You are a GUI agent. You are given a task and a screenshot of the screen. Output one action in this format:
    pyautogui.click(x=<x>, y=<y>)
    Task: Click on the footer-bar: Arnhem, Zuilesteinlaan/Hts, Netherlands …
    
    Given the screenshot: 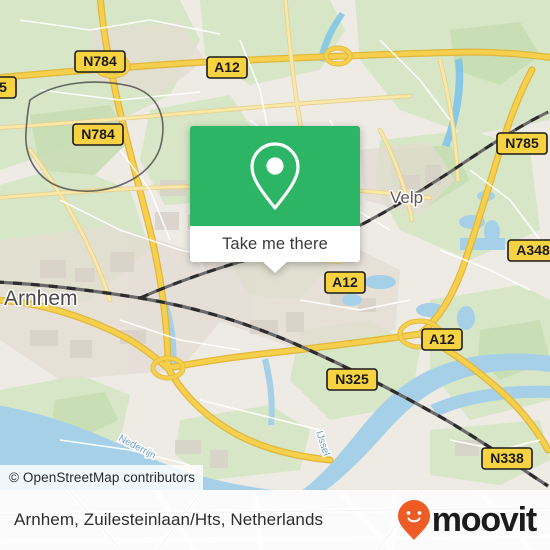 What is the action you would take?
    pyautogui.click(x=275, y=520)
    